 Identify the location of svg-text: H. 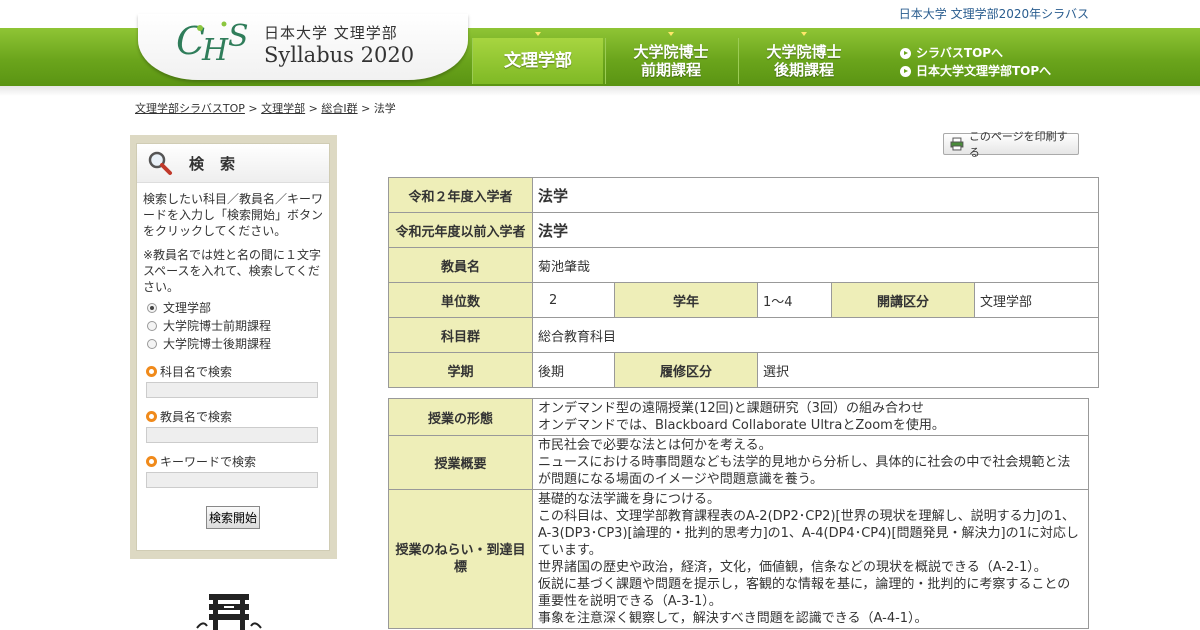
(215, 48).